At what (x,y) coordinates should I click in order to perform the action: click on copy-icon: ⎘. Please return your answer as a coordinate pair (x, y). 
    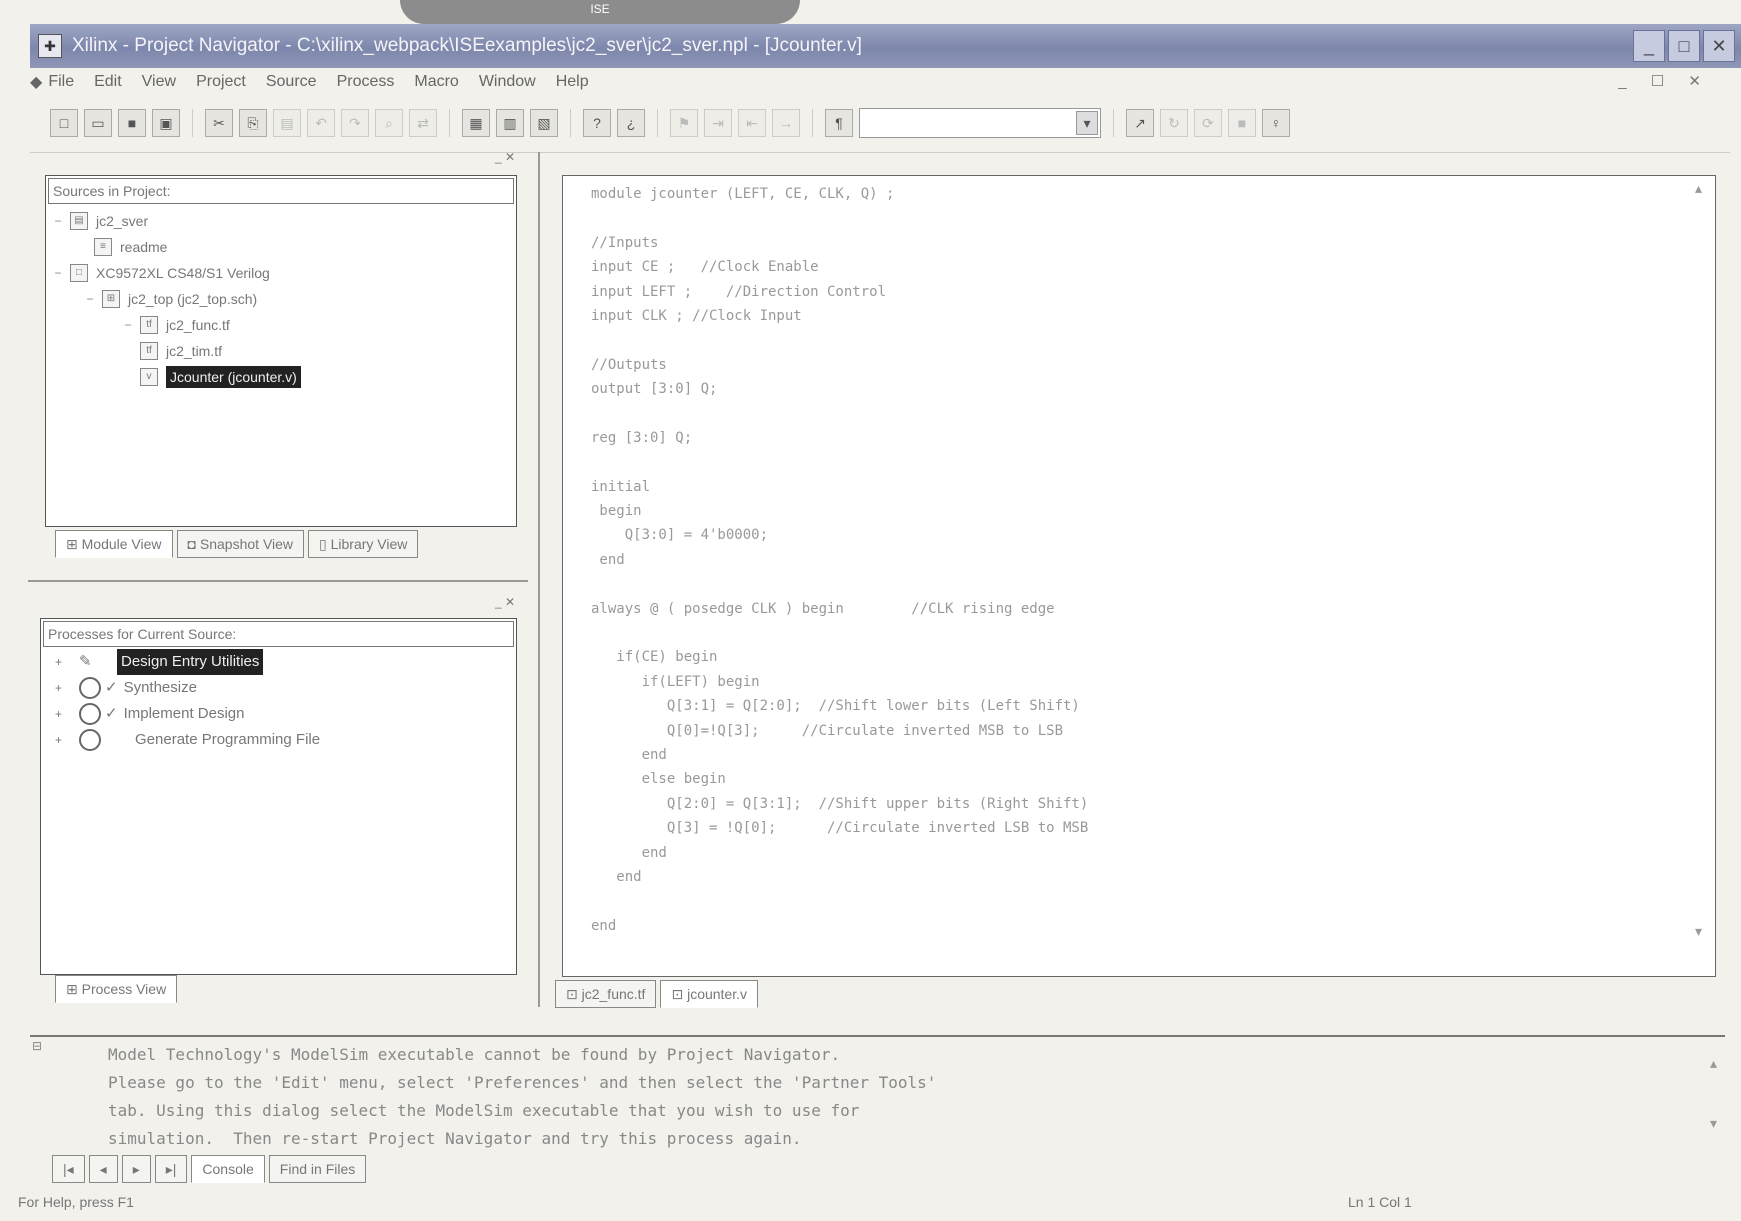
    Looking at the image, I should click on (253, 123).